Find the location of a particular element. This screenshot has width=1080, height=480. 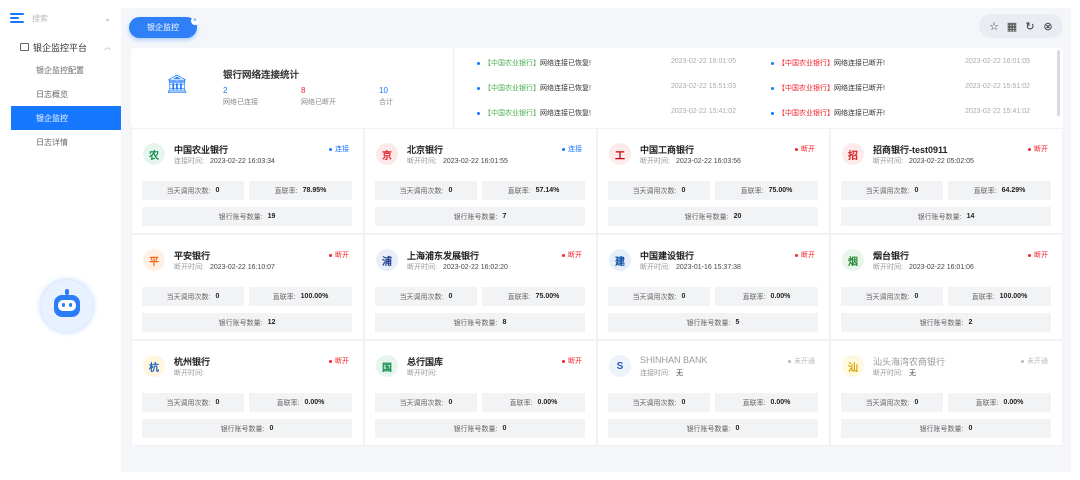

event-scrollbar is located at coordinates (1058, 83).